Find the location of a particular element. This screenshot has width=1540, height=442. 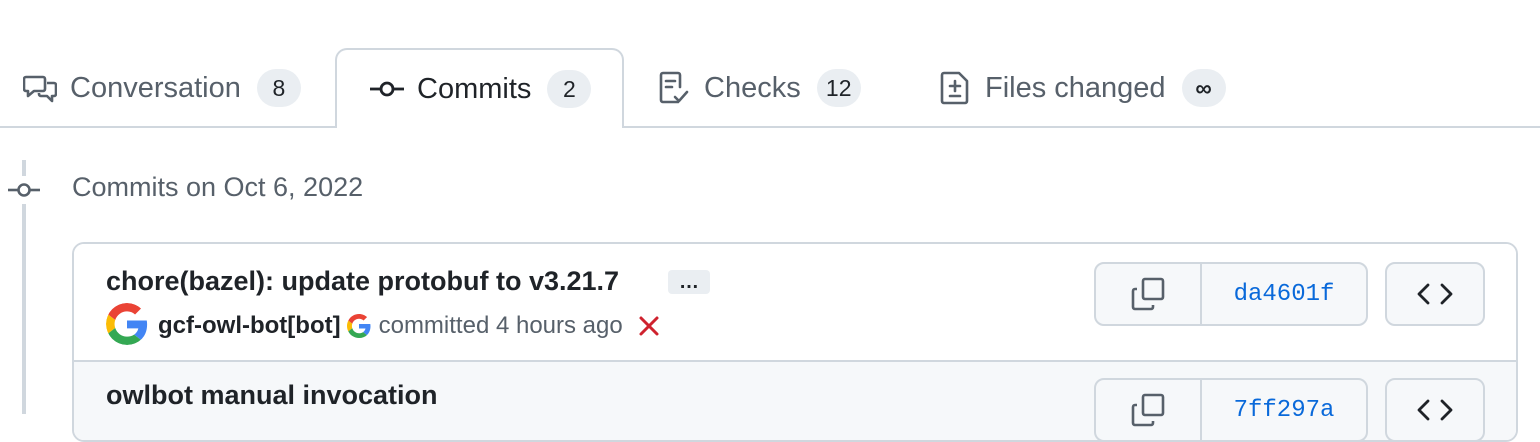

tab-files-changed-count: ∞ is located at coordinates (1203, 88).